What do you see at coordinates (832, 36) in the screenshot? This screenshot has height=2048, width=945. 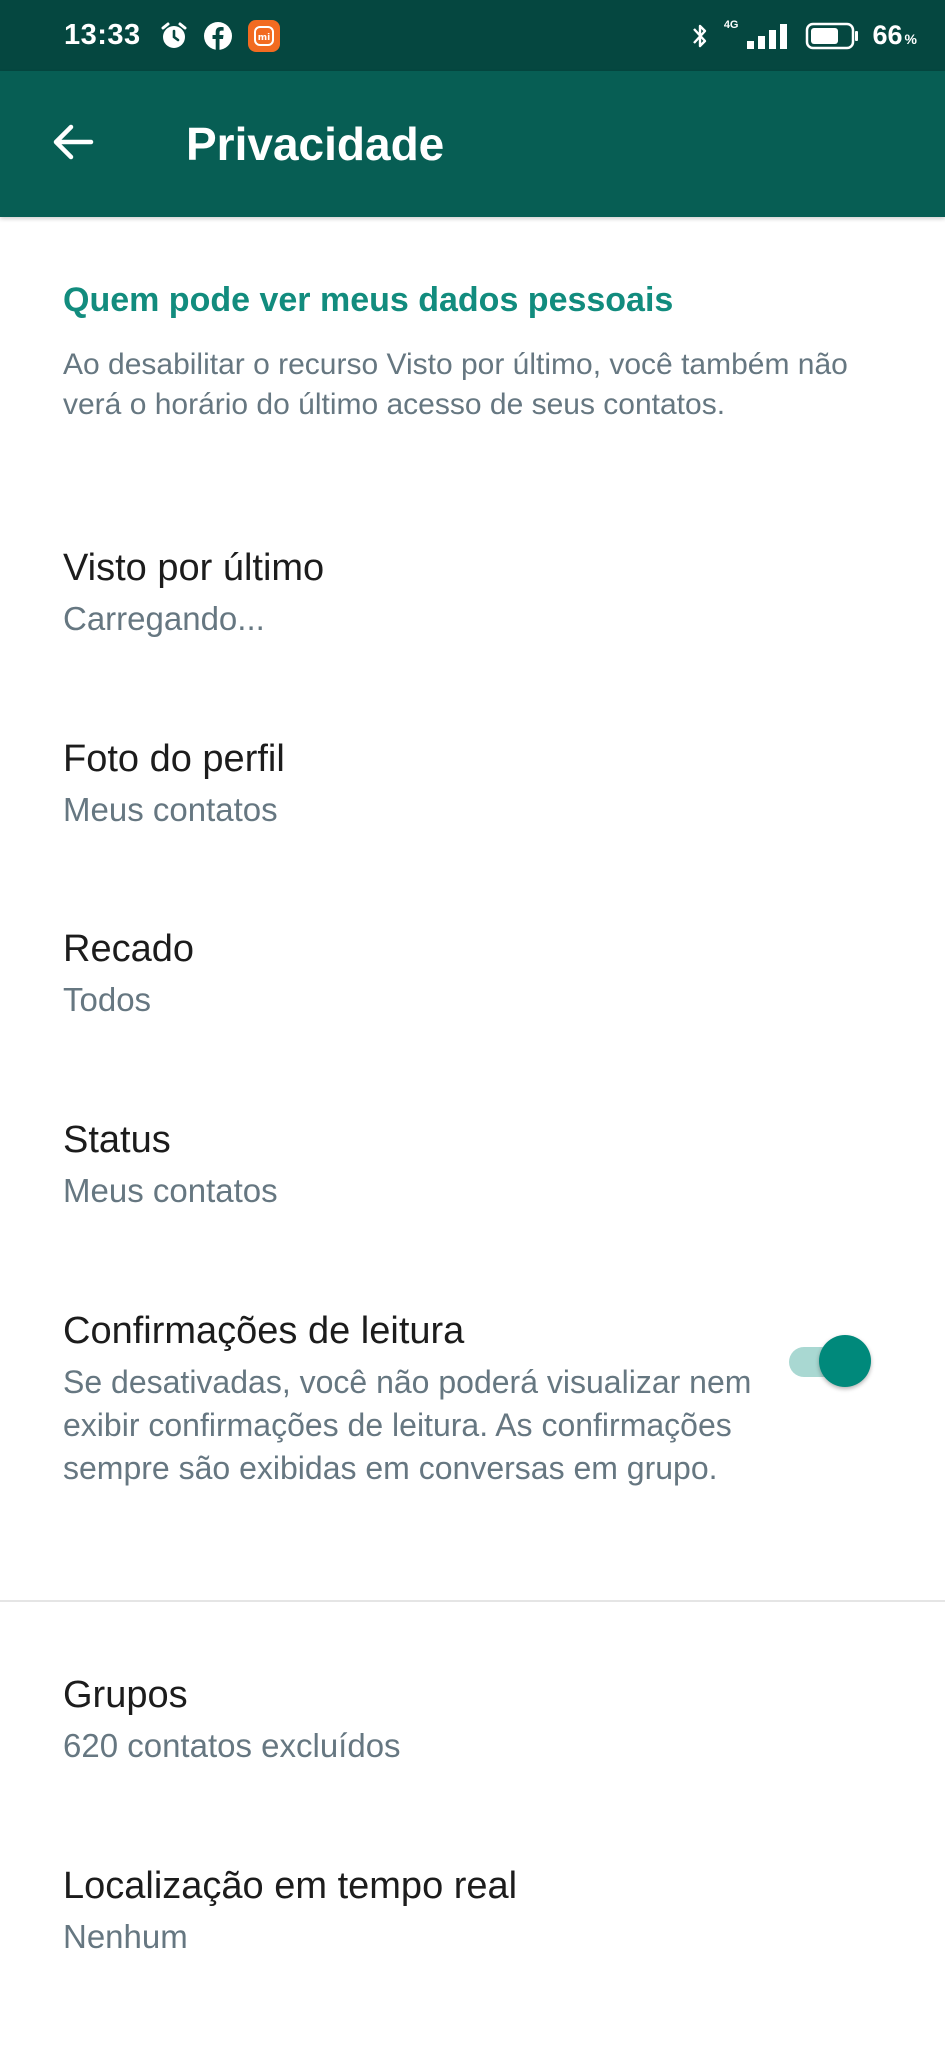 I see `battery-icon` at bounding box center [832, 36].